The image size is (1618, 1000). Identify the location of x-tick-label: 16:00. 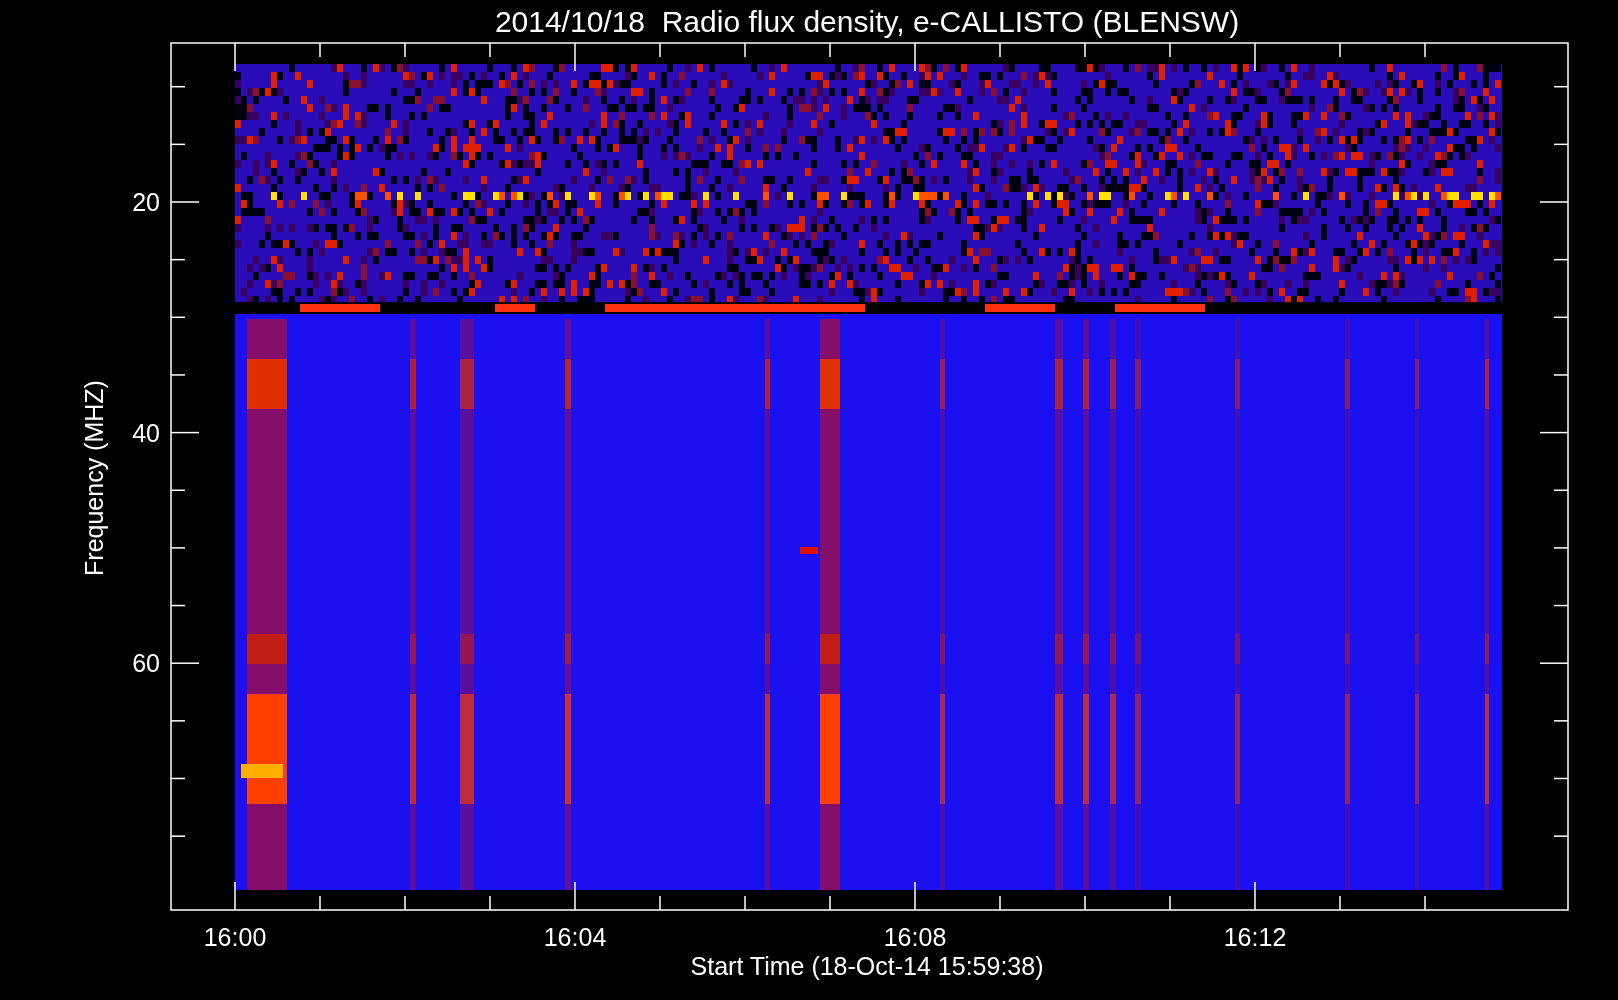
(235, 937).